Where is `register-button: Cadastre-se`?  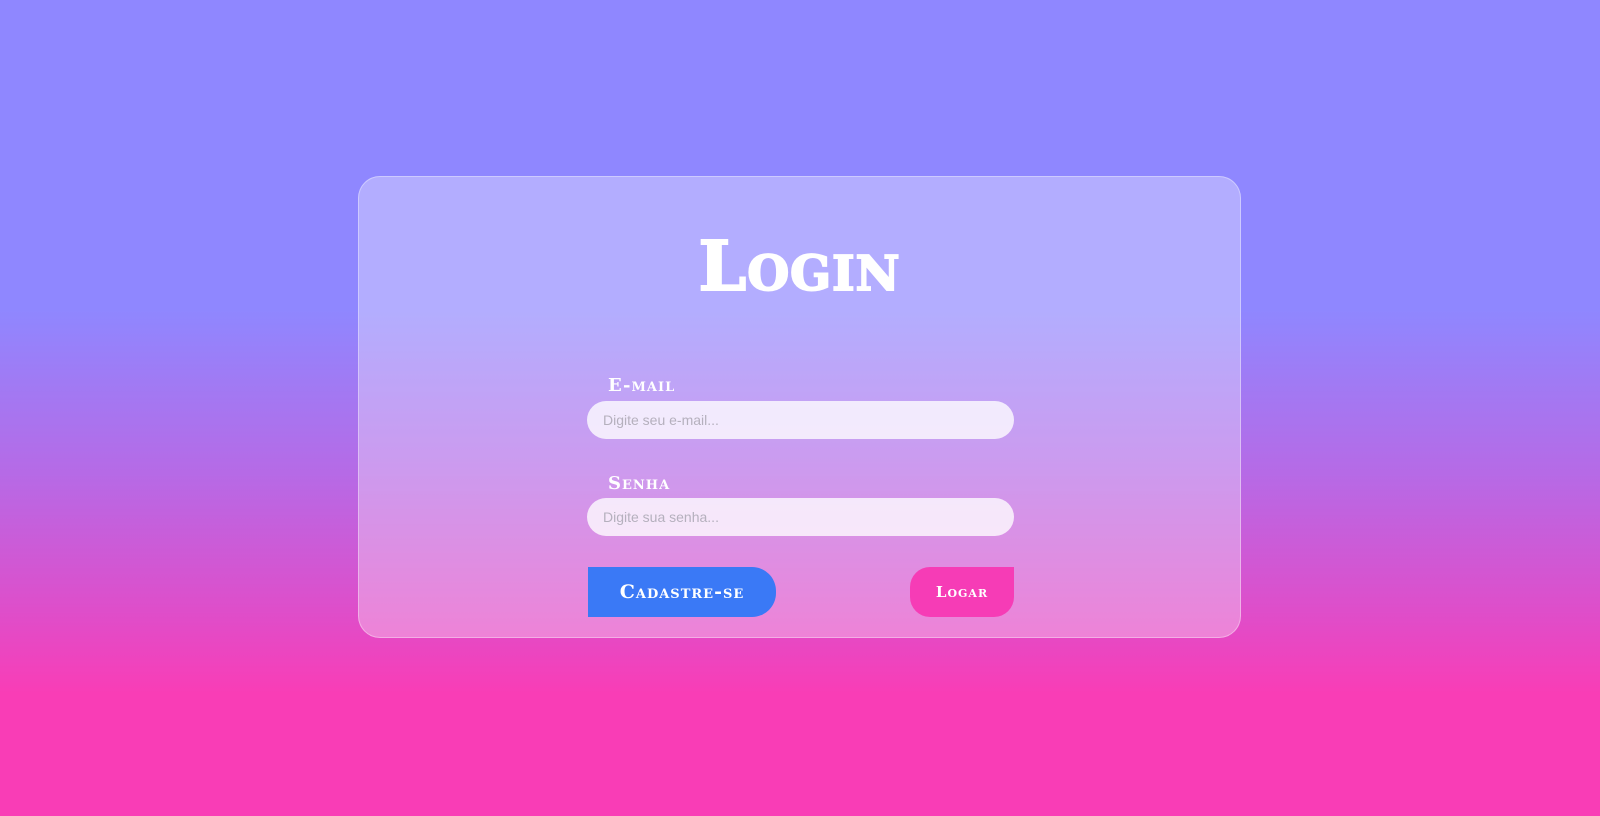
register-button: Cadastre-se is located at coordinates (682, 592).